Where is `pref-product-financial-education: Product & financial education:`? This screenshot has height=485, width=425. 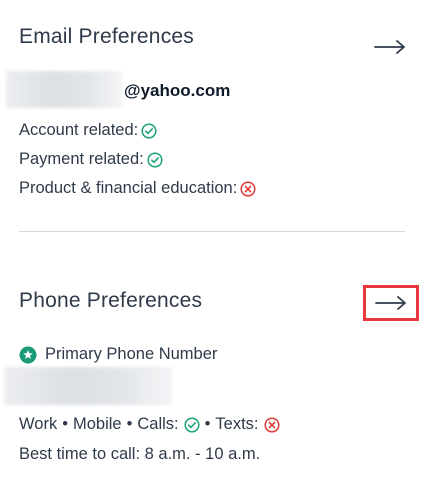
pref-product-financial-education: Product & financial education: is located at coordinates (137, 188).